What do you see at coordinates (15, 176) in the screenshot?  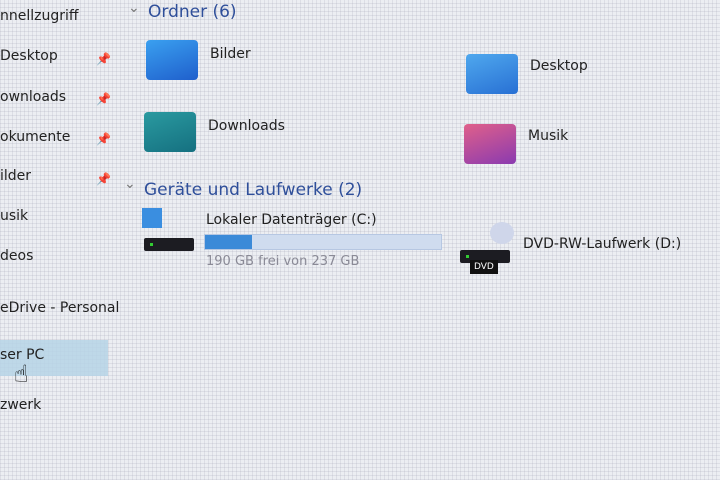 I see `nav-pictures: ilder` at bounding box center [15, 176].